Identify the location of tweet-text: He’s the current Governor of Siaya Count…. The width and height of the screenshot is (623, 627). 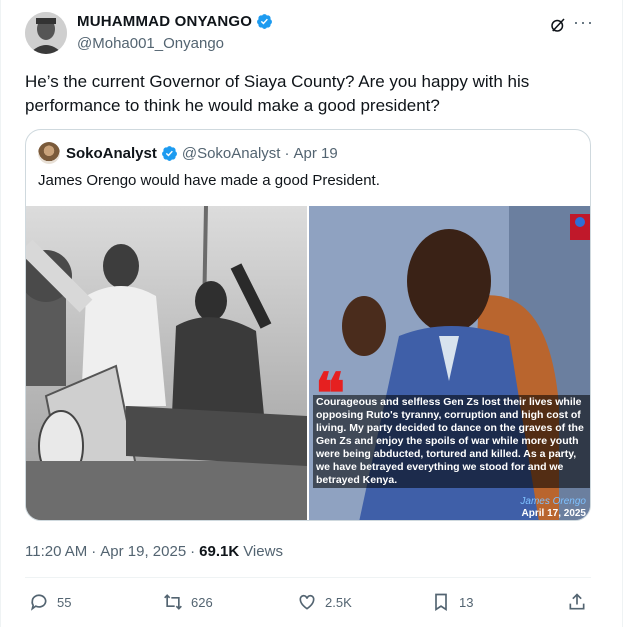
(277, 93).